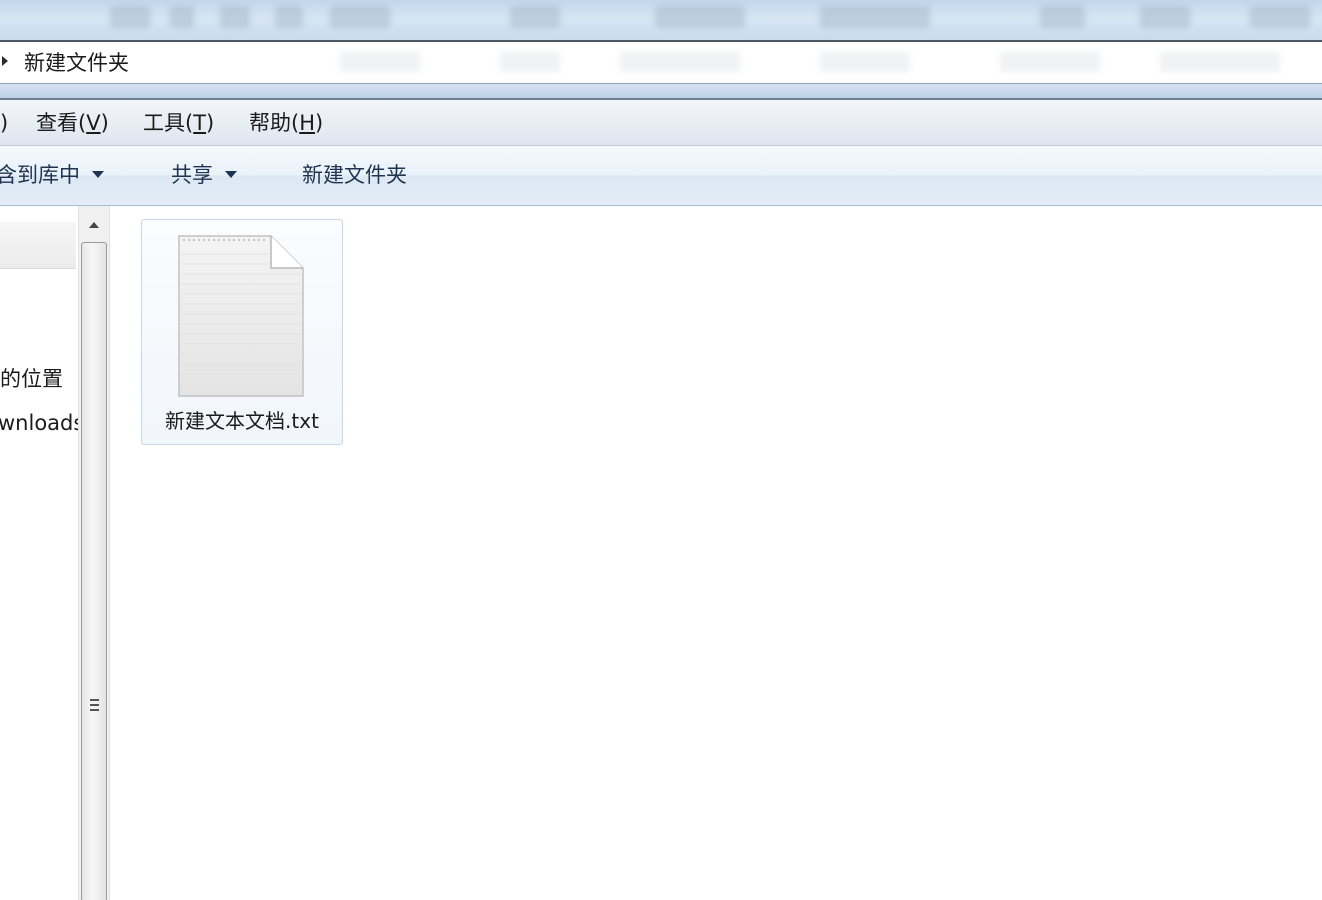  Describe the element at coordinates (241, 316) in the screenshot. I see `text-document-icon` at that location.